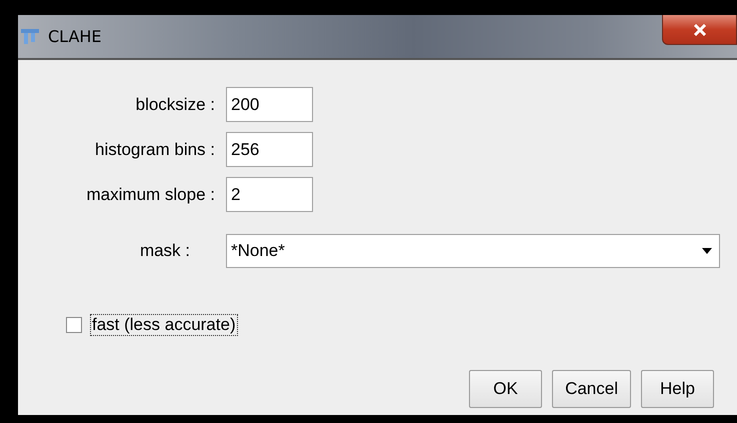 The image size is (737, 423). I want to click on checkbox-label: fast (less accurate), so click(164, 325).